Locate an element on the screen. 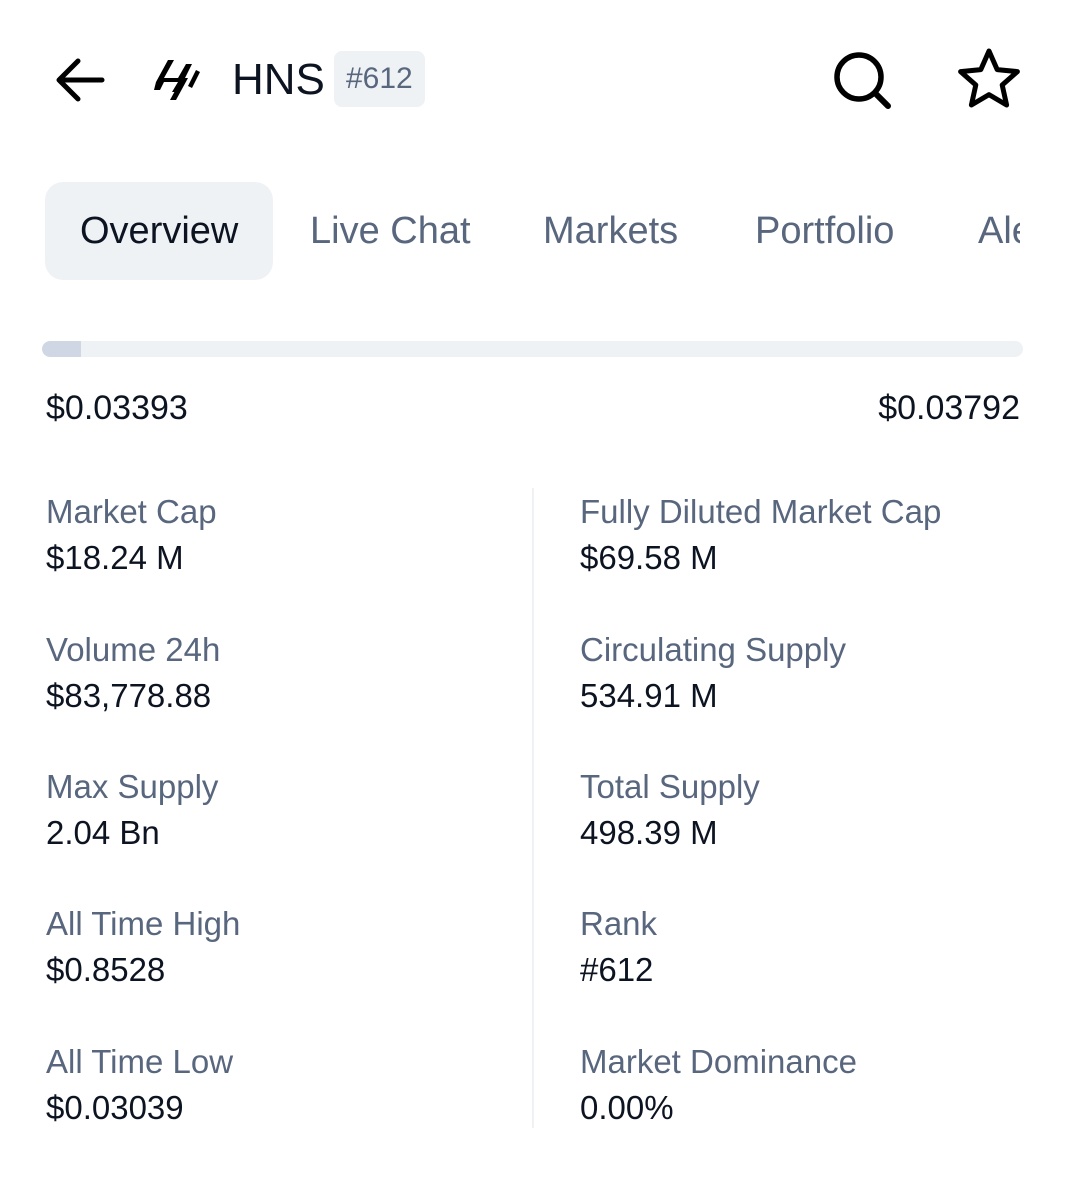  stat-max-supply: Max Supply 2.04 Bn is located at coordinates (276, 810).